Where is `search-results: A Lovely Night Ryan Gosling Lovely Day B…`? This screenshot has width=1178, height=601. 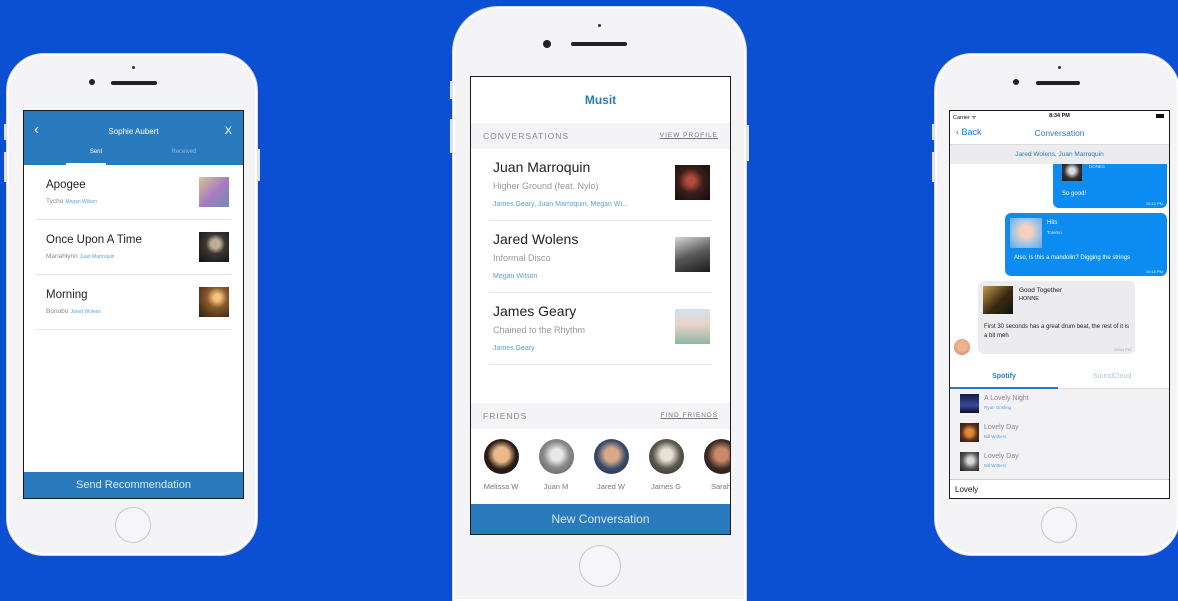 search-results: A Lovely Night Ryan Gosling Lovely Day B… is located at coordinates (1059, 434).